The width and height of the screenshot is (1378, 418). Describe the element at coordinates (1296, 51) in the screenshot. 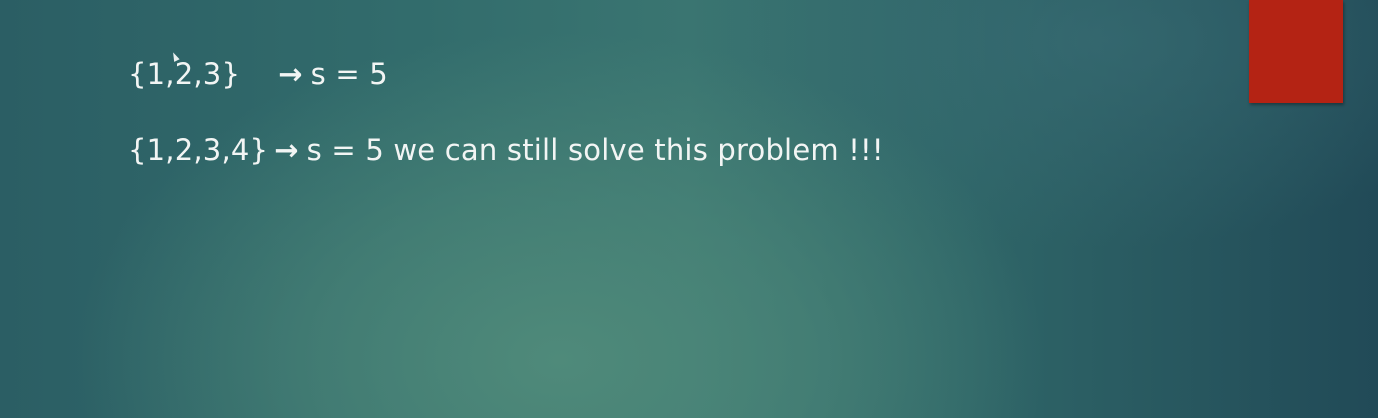

I see `accent-rectangle` at that location.